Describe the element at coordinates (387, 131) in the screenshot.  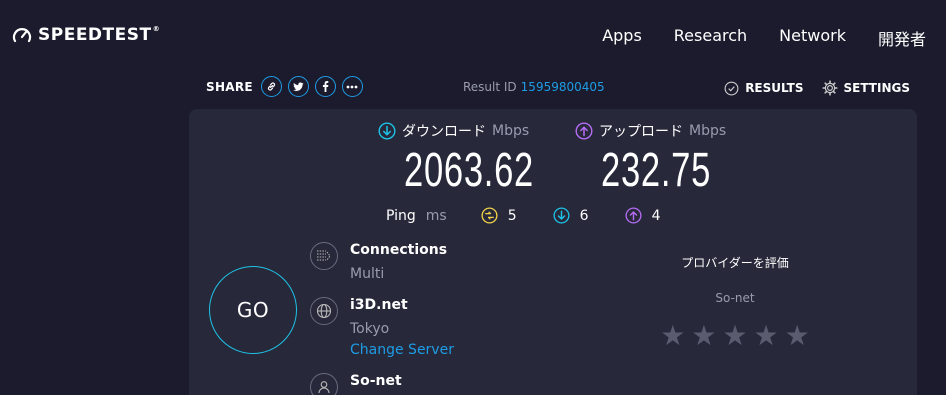
I see `download-arrow-icon` at that location.